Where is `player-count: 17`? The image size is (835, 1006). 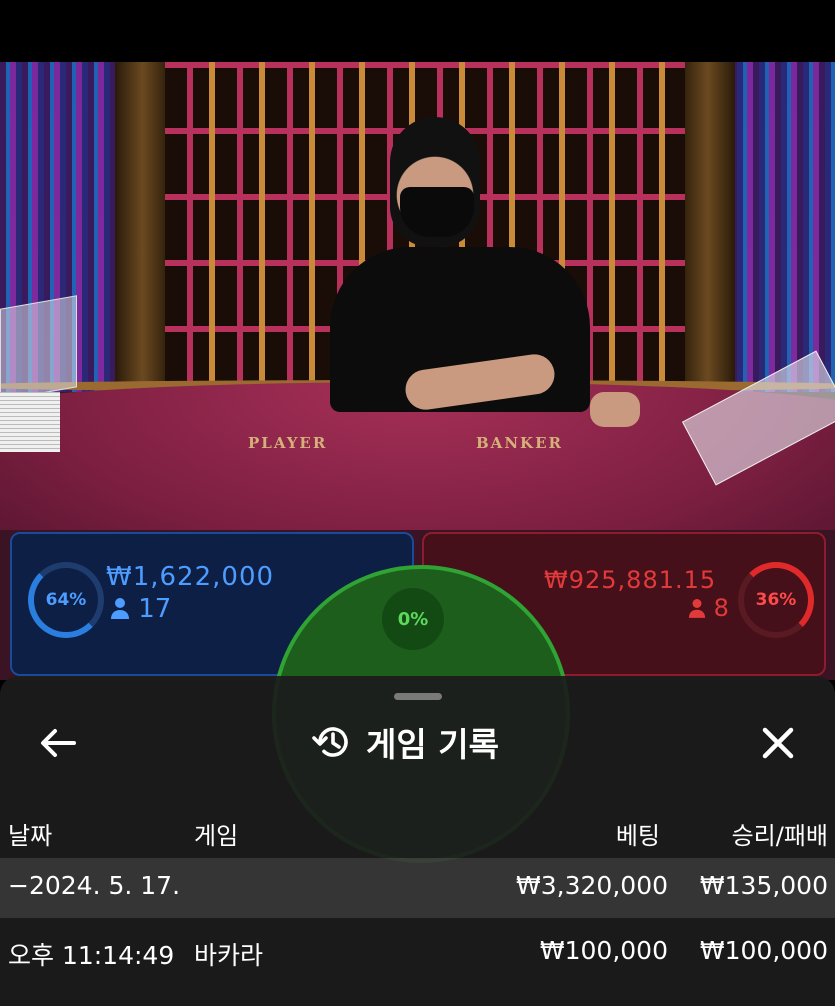 player-count: 17 is located at coordinates (140, 609).